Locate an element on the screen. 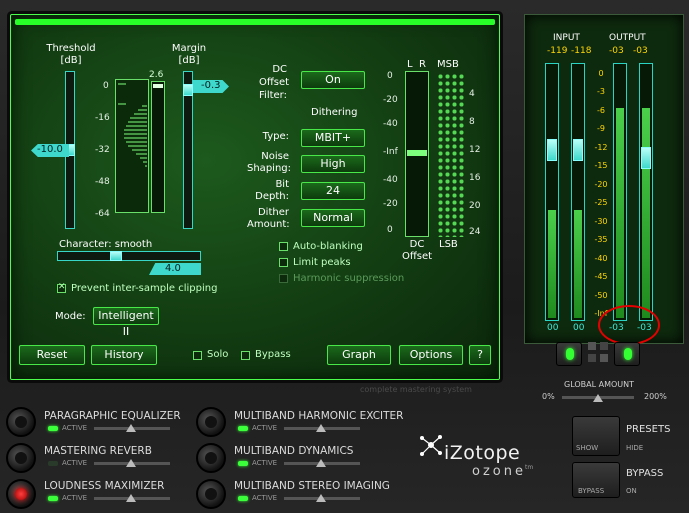  margin-unit: [dB] is located at coordinates (189, 60).